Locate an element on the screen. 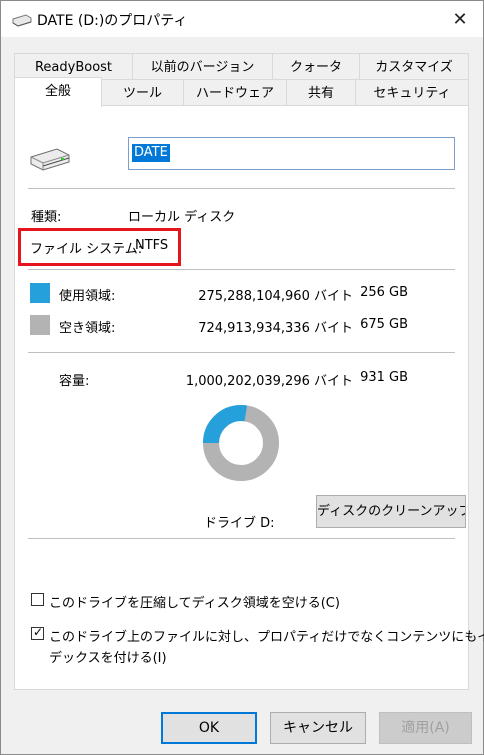  drive-name-value: DATE is located at coordinates (151, 153).